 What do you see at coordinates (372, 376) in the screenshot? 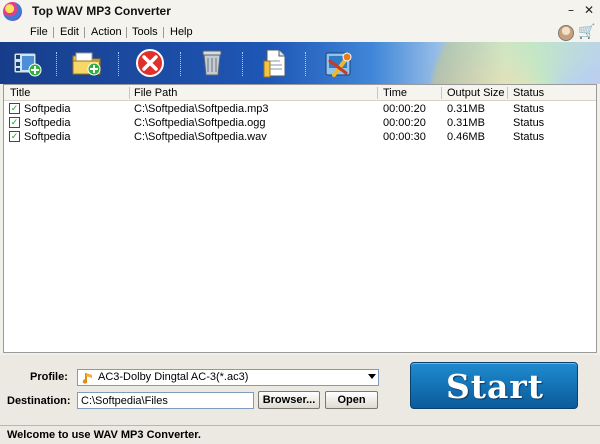
I see `chevron-down-icon` at bounding box center [372, 376].